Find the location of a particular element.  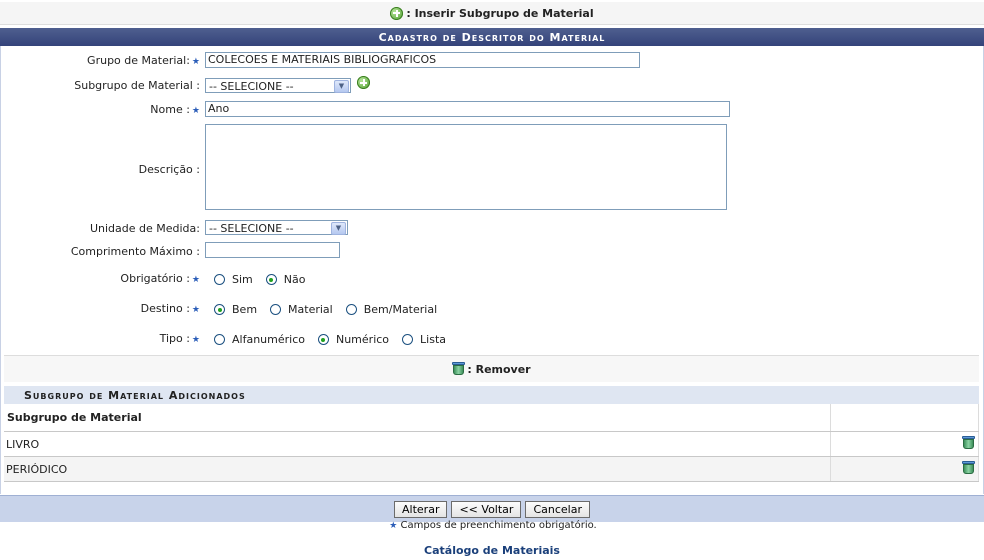

destino-bem-label: Bem is located at coordinates (245, 309).